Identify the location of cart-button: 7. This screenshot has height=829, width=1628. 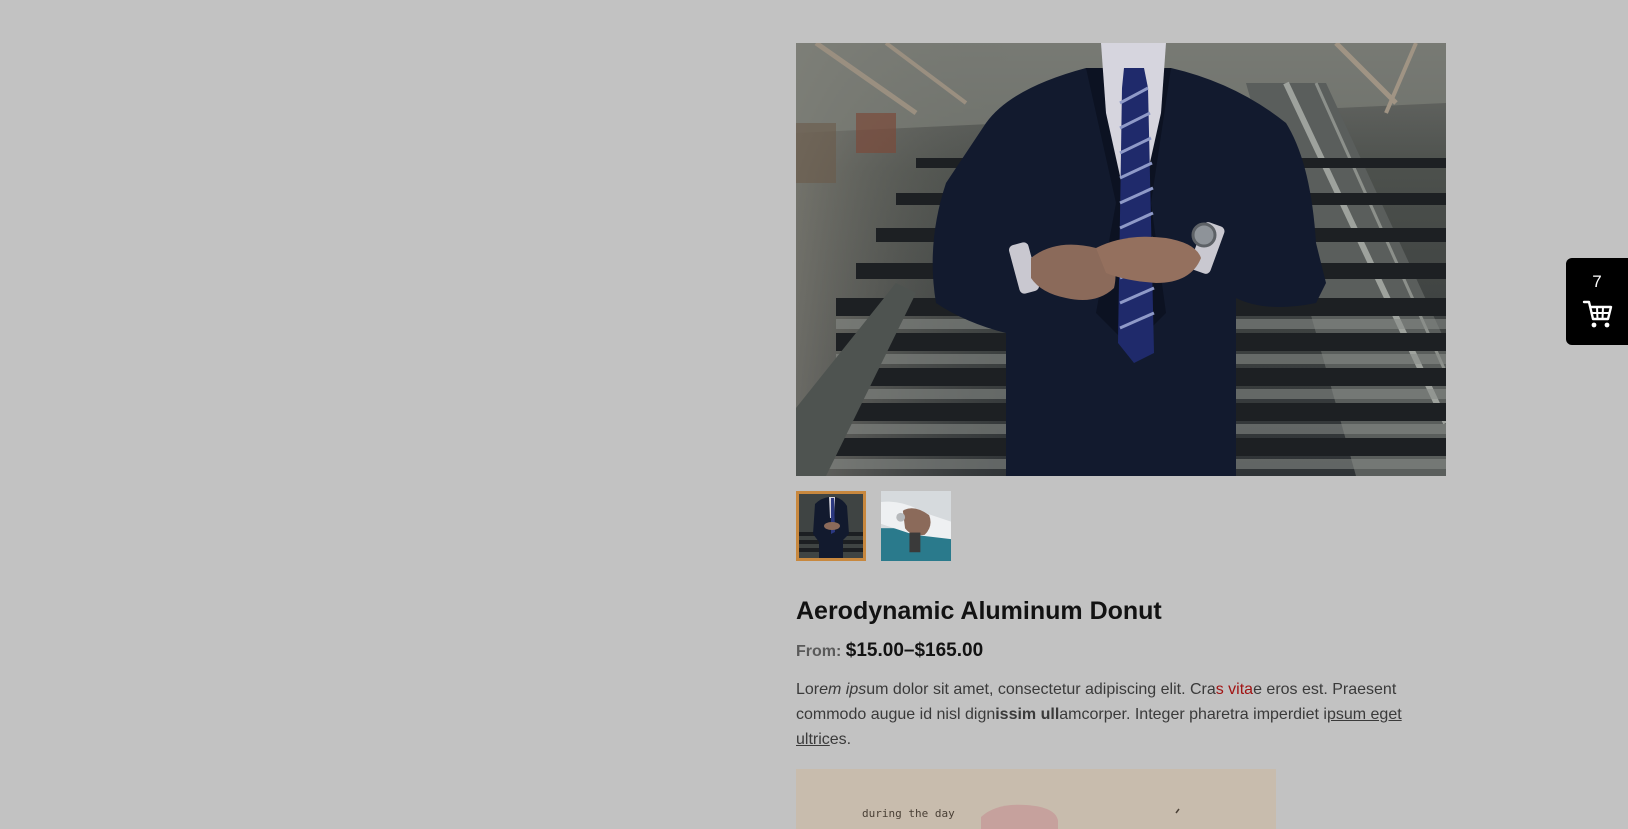
(1597, 301).